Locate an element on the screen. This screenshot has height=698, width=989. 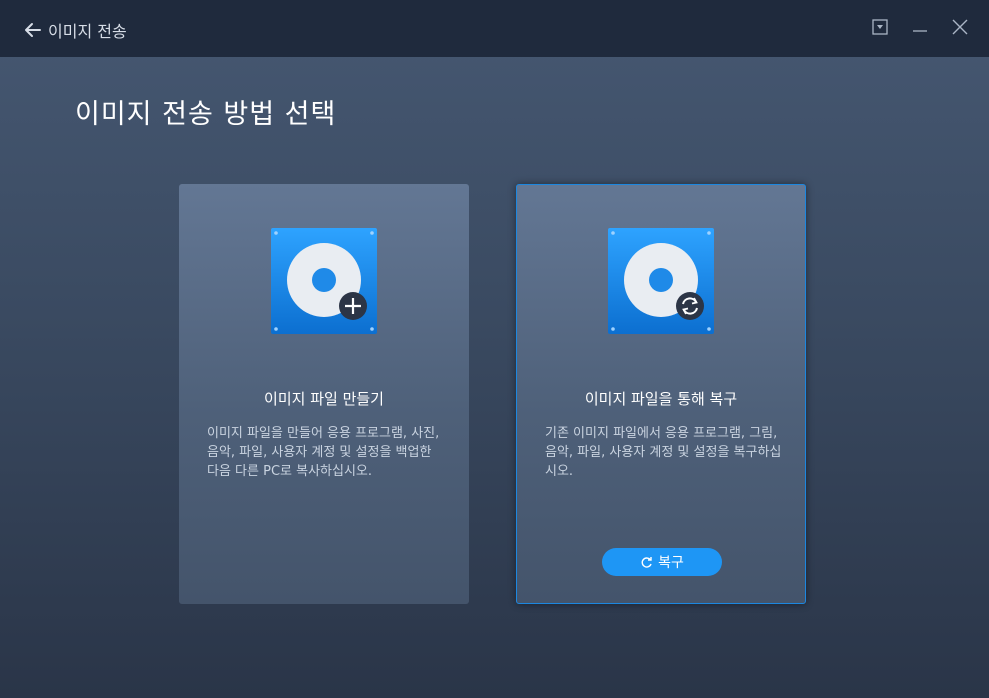
restore-button-label: 복구 is located at coordinates (671, 563).